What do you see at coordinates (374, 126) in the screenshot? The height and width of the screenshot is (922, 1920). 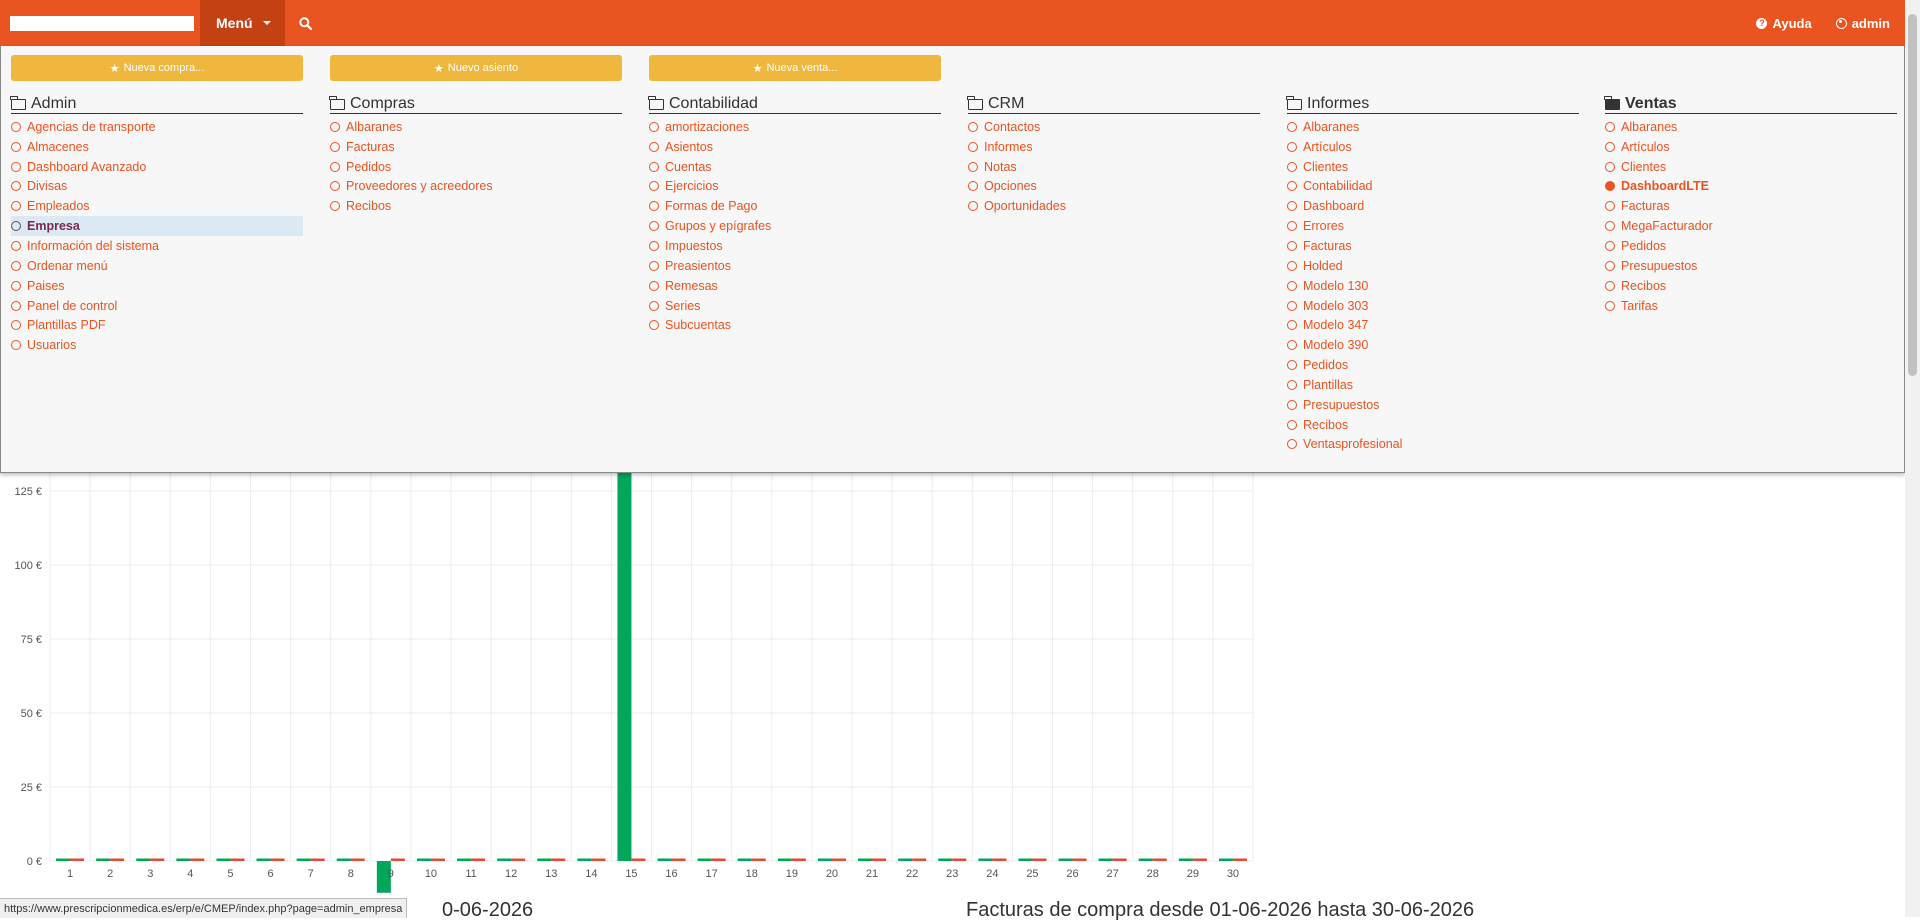 I see `menu-item-label: Albaranes` at bounding box center [374, 126].